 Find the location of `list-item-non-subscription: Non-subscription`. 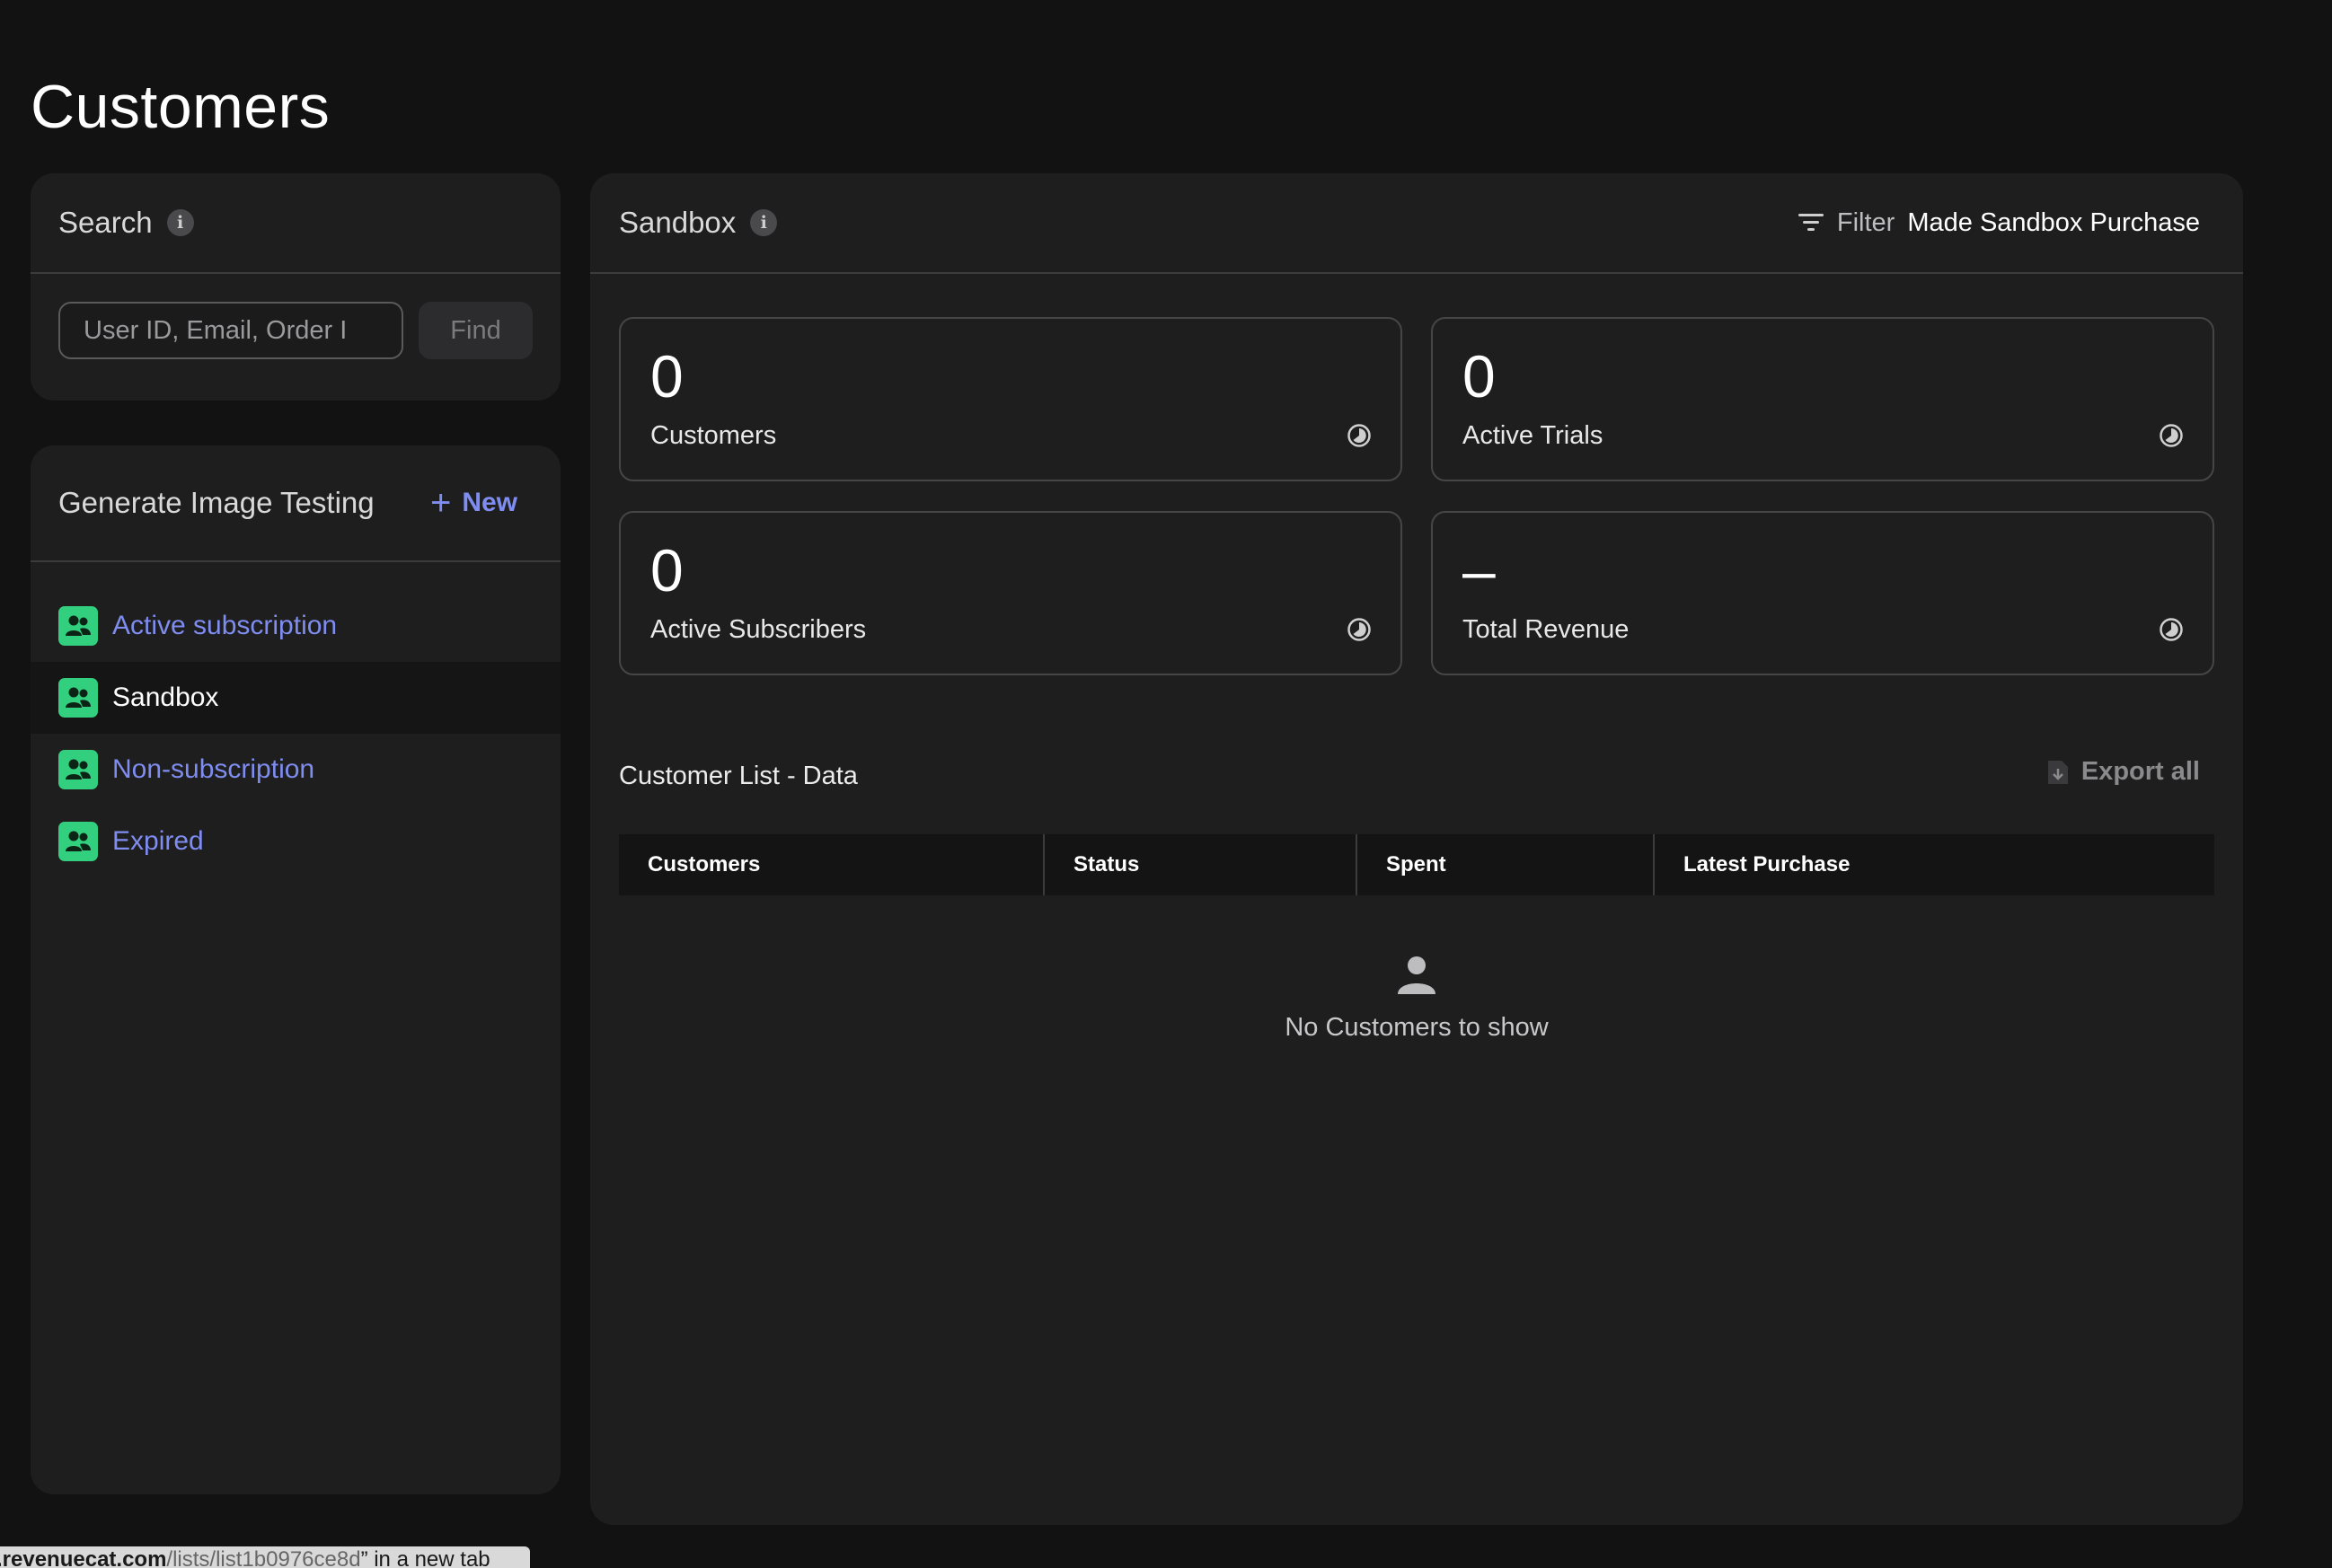

list-item-non-subscription: Non-subscription is located at coordinates (296, 770).